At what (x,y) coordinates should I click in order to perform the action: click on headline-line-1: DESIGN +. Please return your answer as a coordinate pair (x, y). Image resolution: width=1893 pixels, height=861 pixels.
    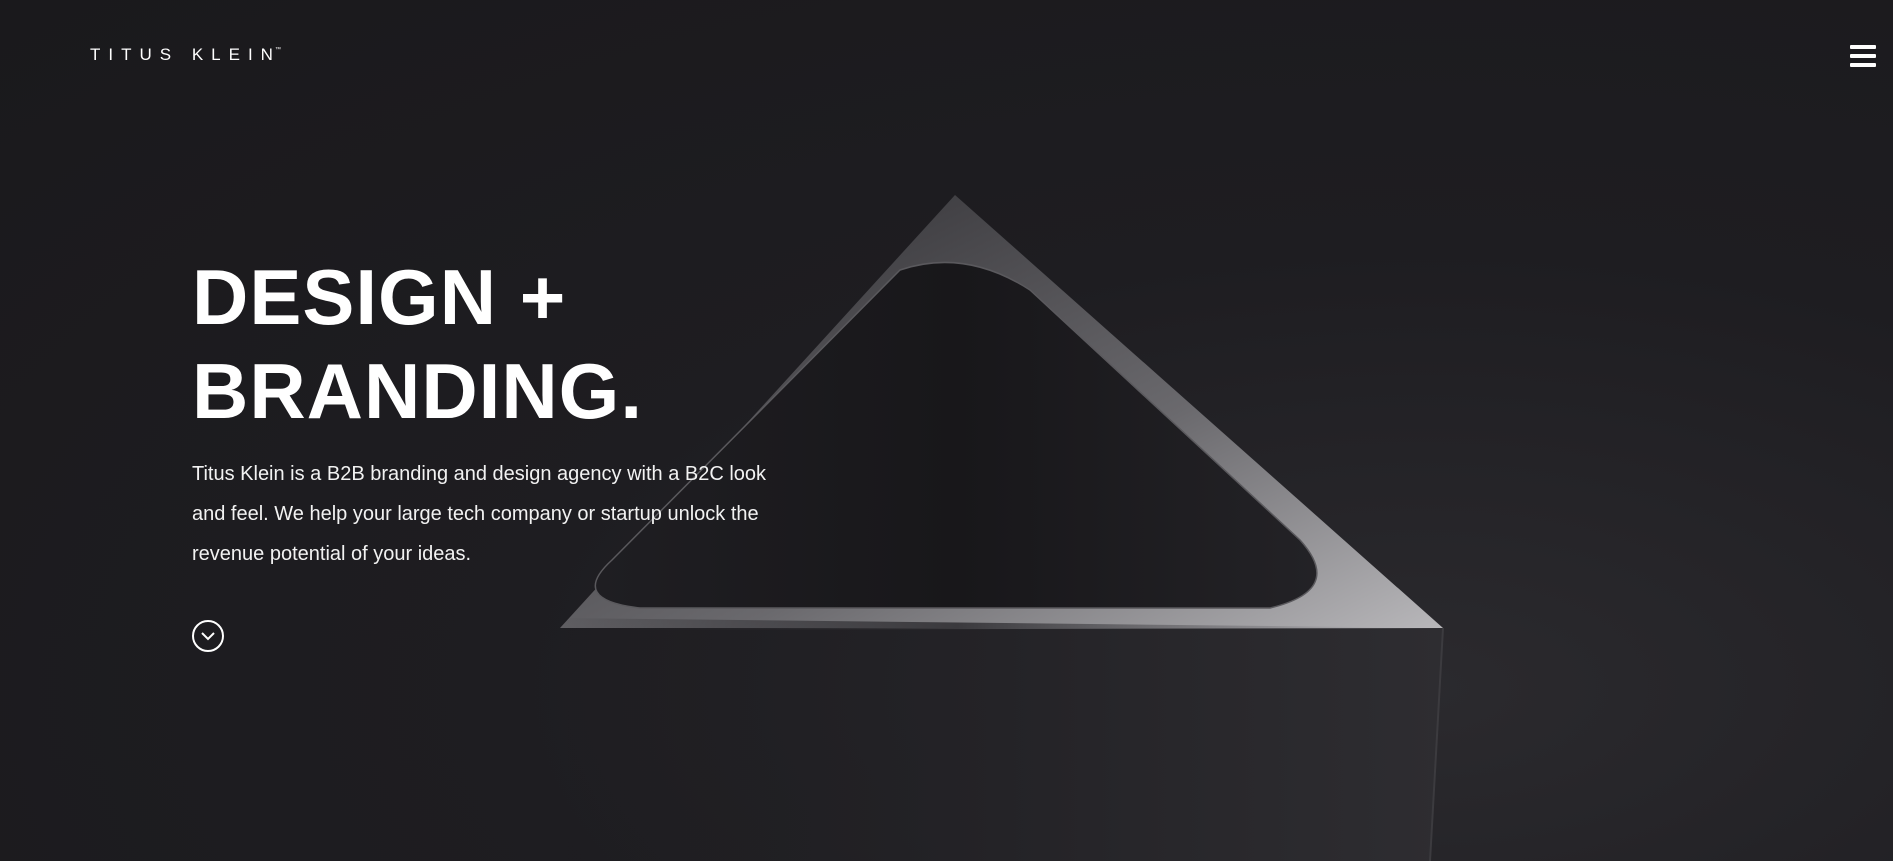
    Looking at the image, I should click on (379, 297).